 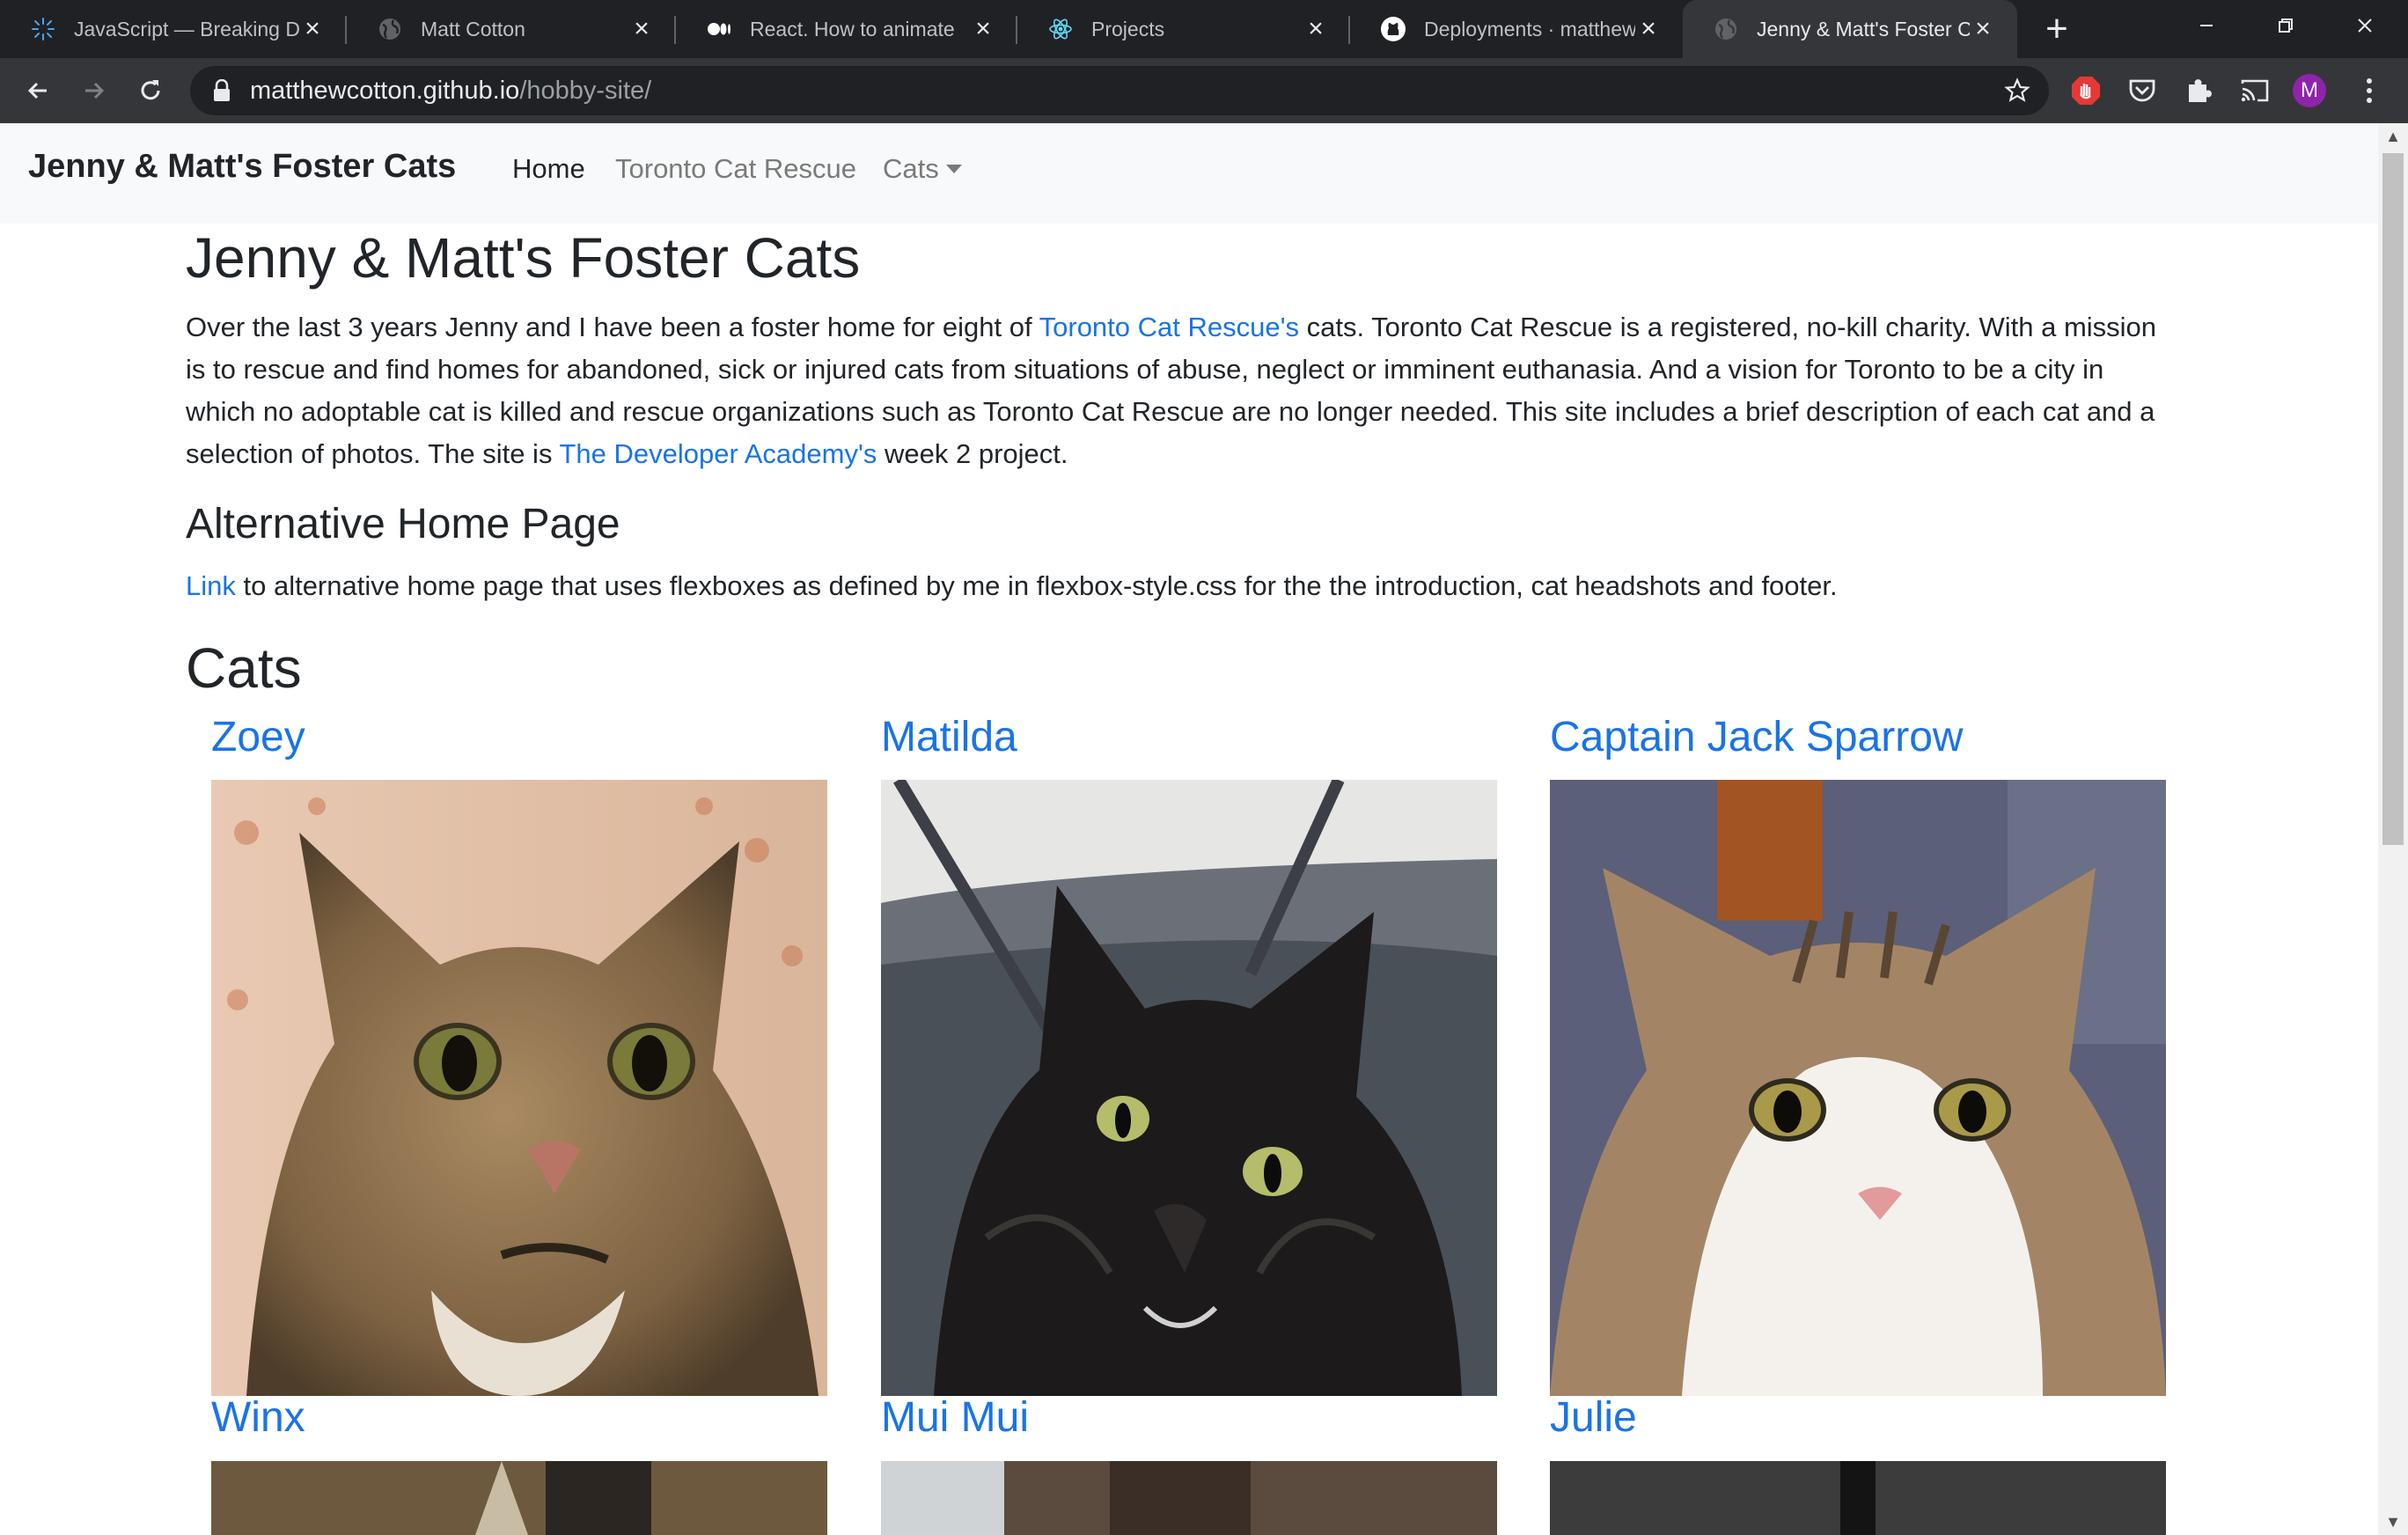 I want to click on profile-avatar: M, so click(x=2309, y=90).